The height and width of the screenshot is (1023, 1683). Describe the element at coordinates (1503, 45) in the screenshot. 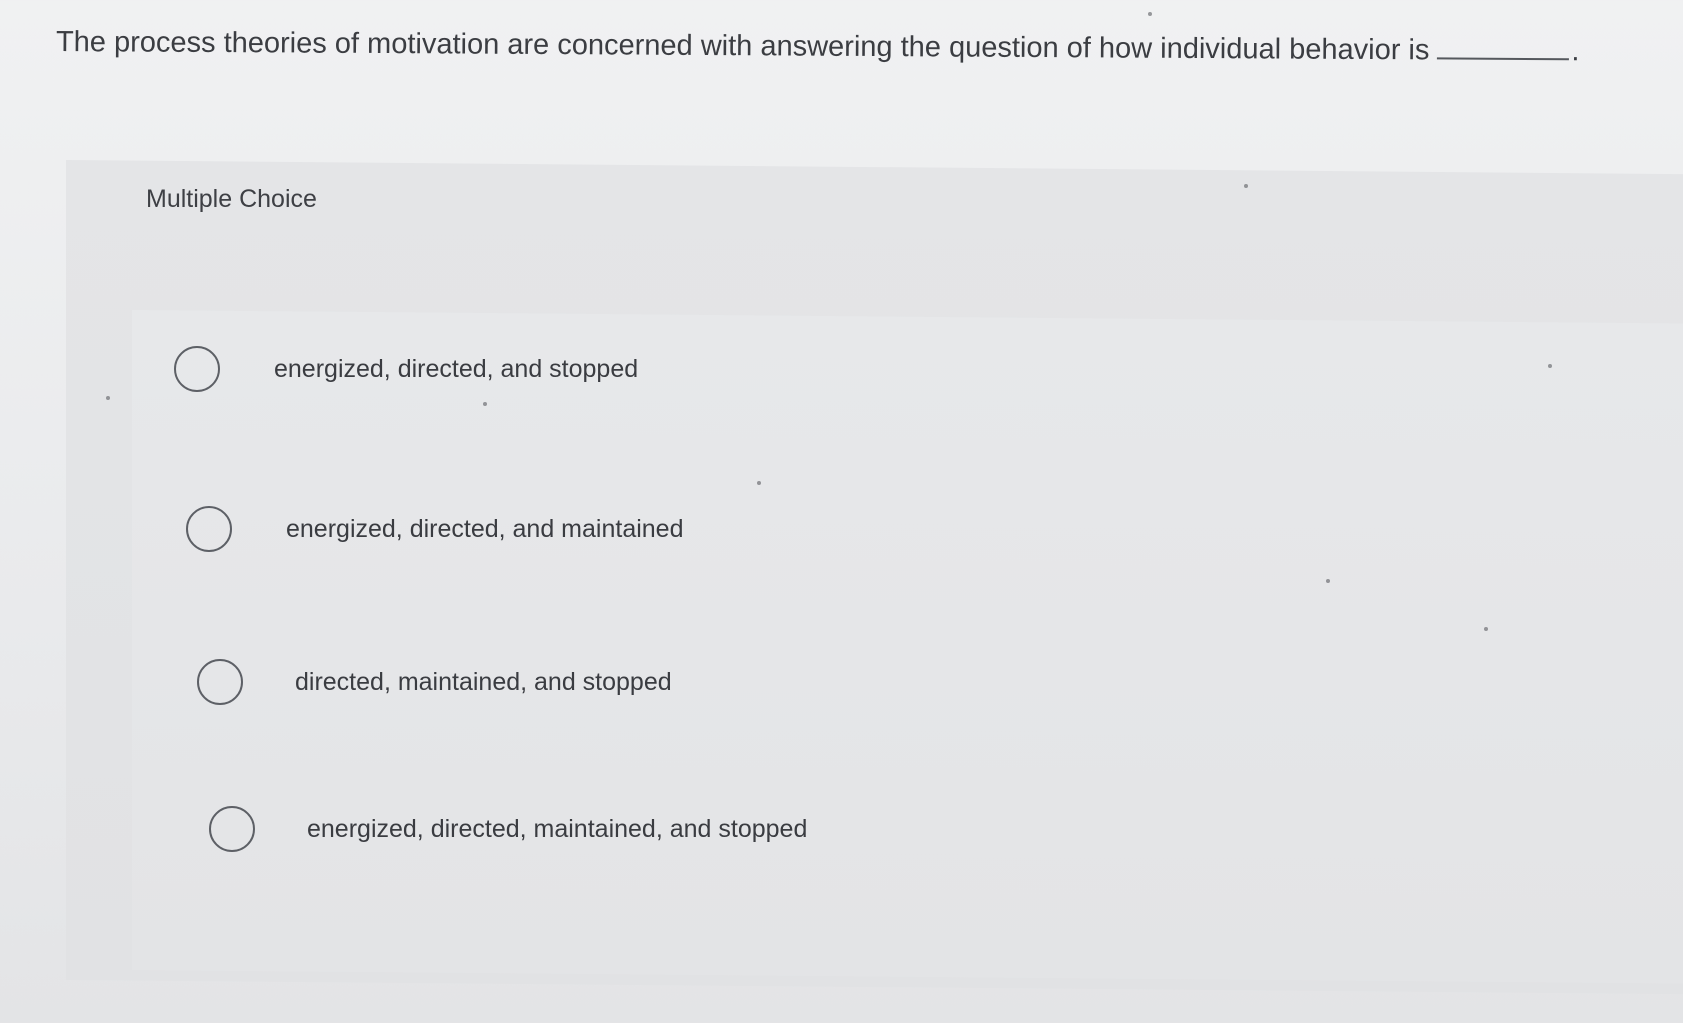

I see `answer-blank` at that location.